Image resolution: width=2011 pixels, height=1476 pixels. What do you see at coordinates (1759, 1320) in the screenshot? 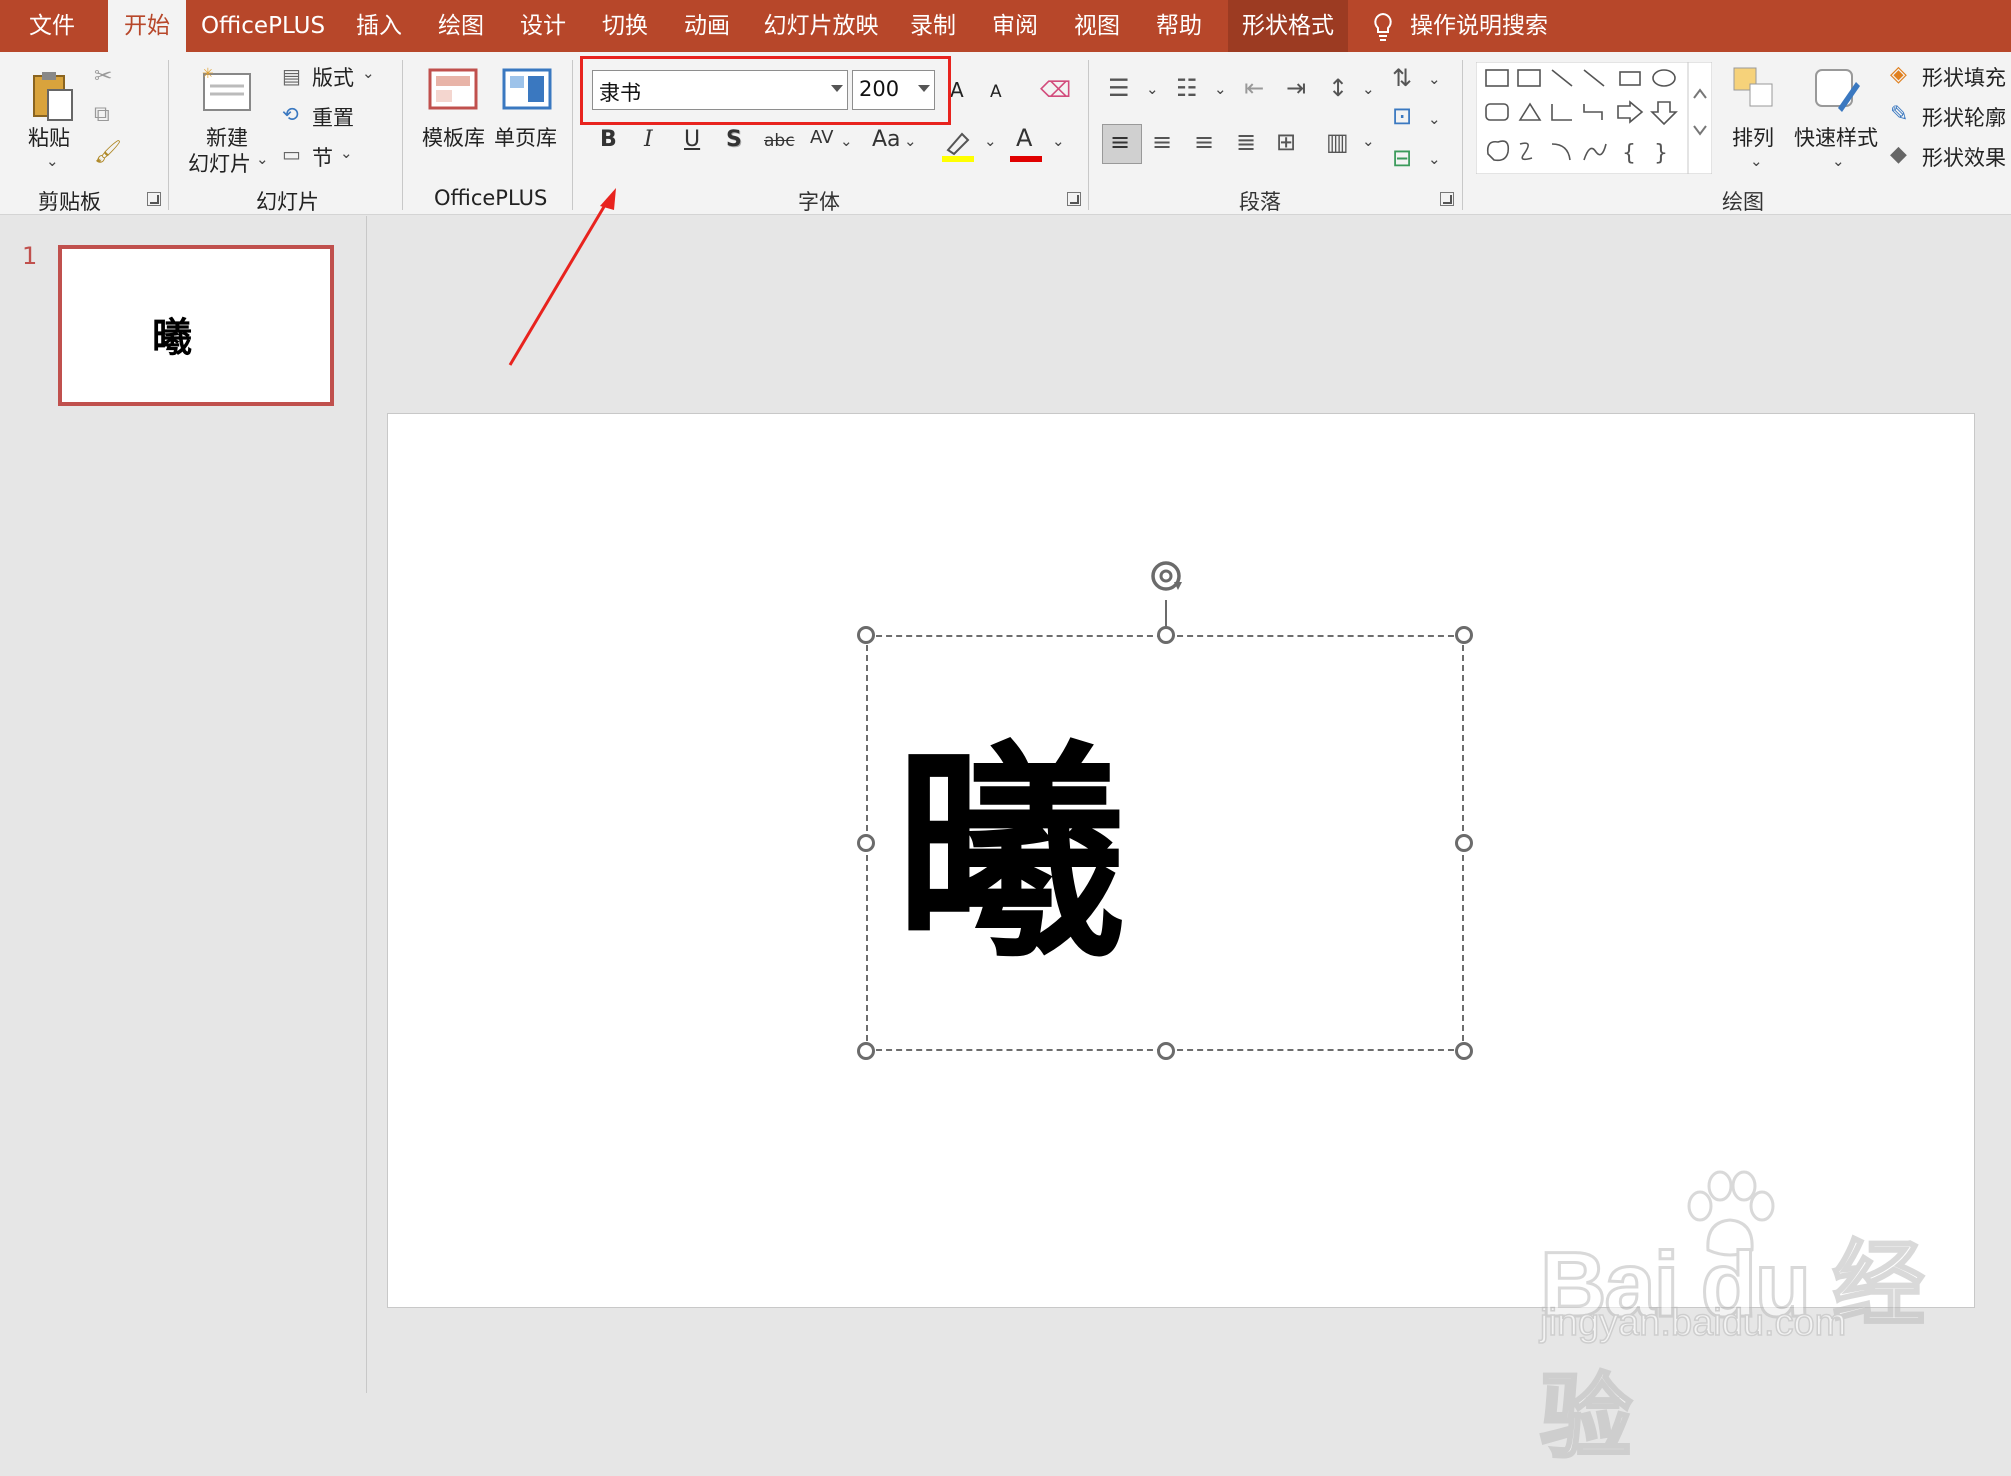
I see `baidu-watermark: Bai du 经验 jingyan.baidu.com` at bounding box center [1759, 1320].